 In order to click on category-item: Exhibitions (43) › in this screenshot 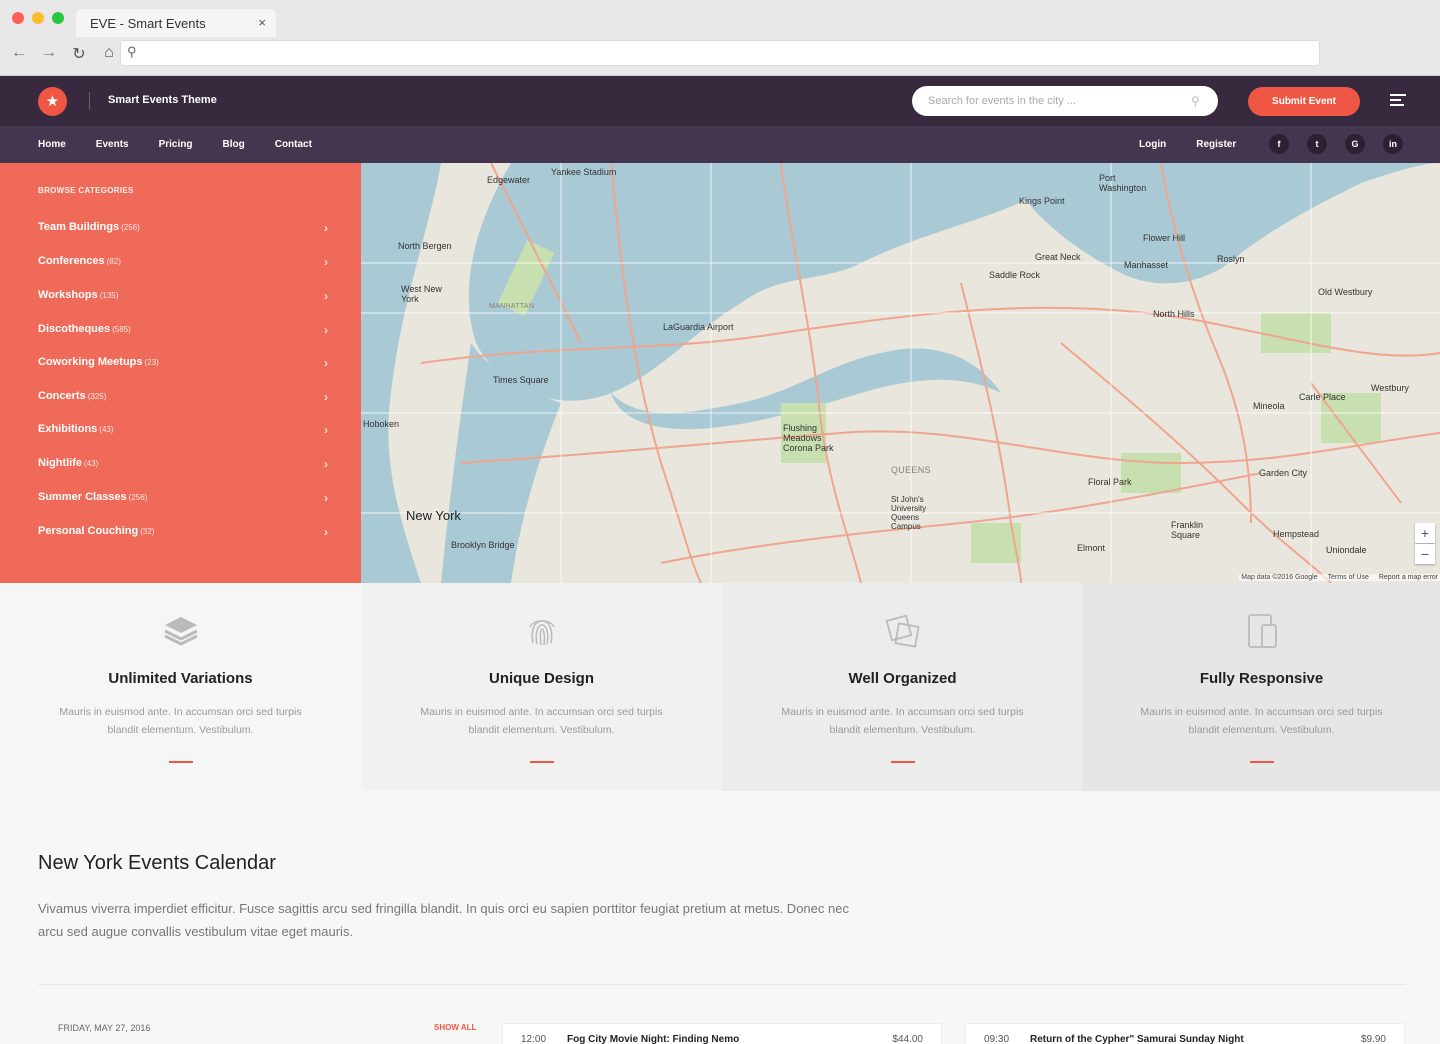, I will do `click(183, 430)`.